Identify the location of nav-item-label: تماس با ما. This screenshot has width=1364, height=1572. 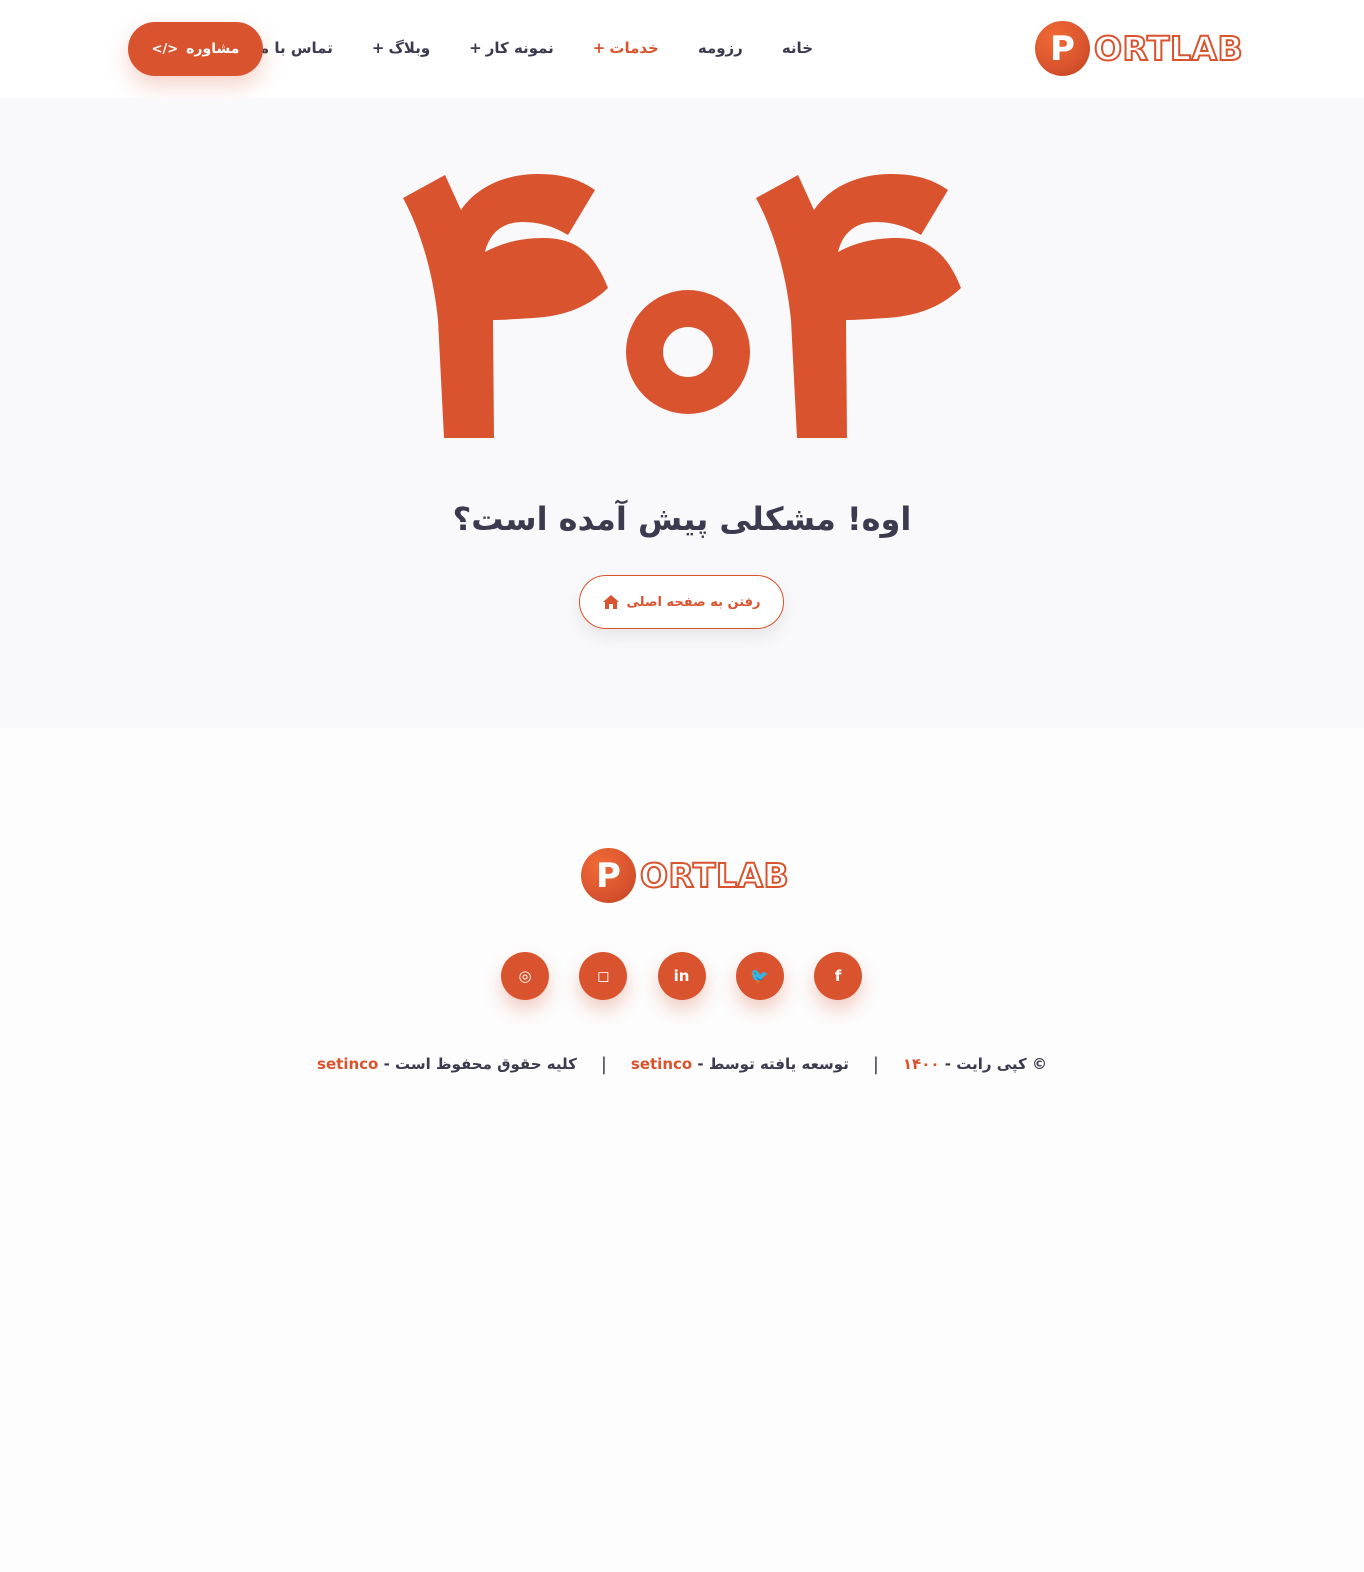
(293, 48).